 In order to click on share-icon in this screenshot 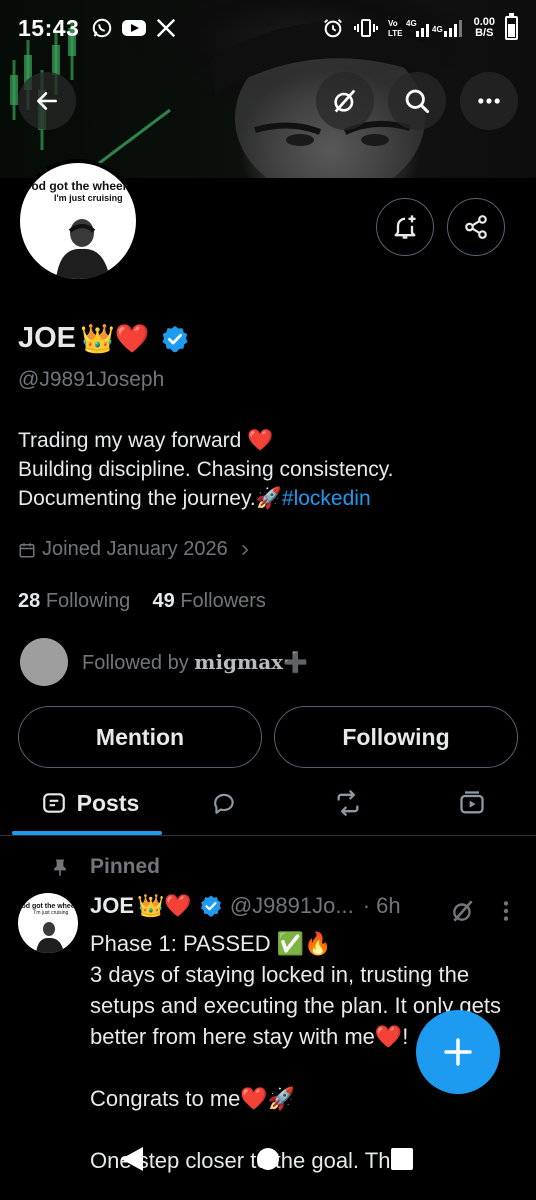, I will do `click(476, 227)`.